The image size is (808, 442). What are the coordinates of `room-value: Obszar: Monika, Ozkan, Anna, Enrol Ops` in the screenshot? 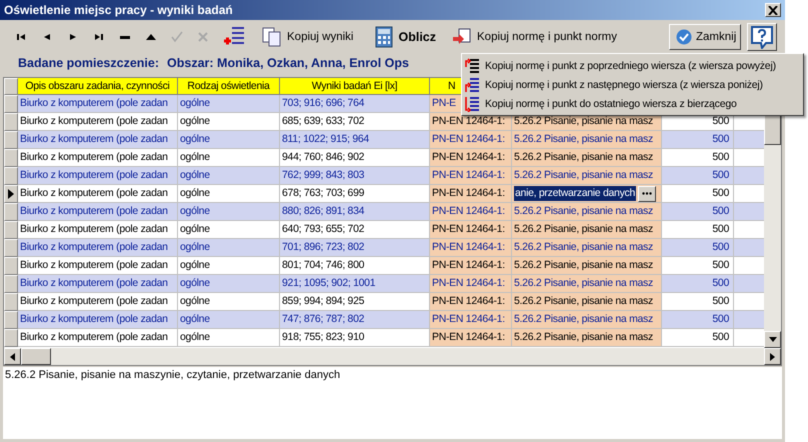 It's located at (288, 63).